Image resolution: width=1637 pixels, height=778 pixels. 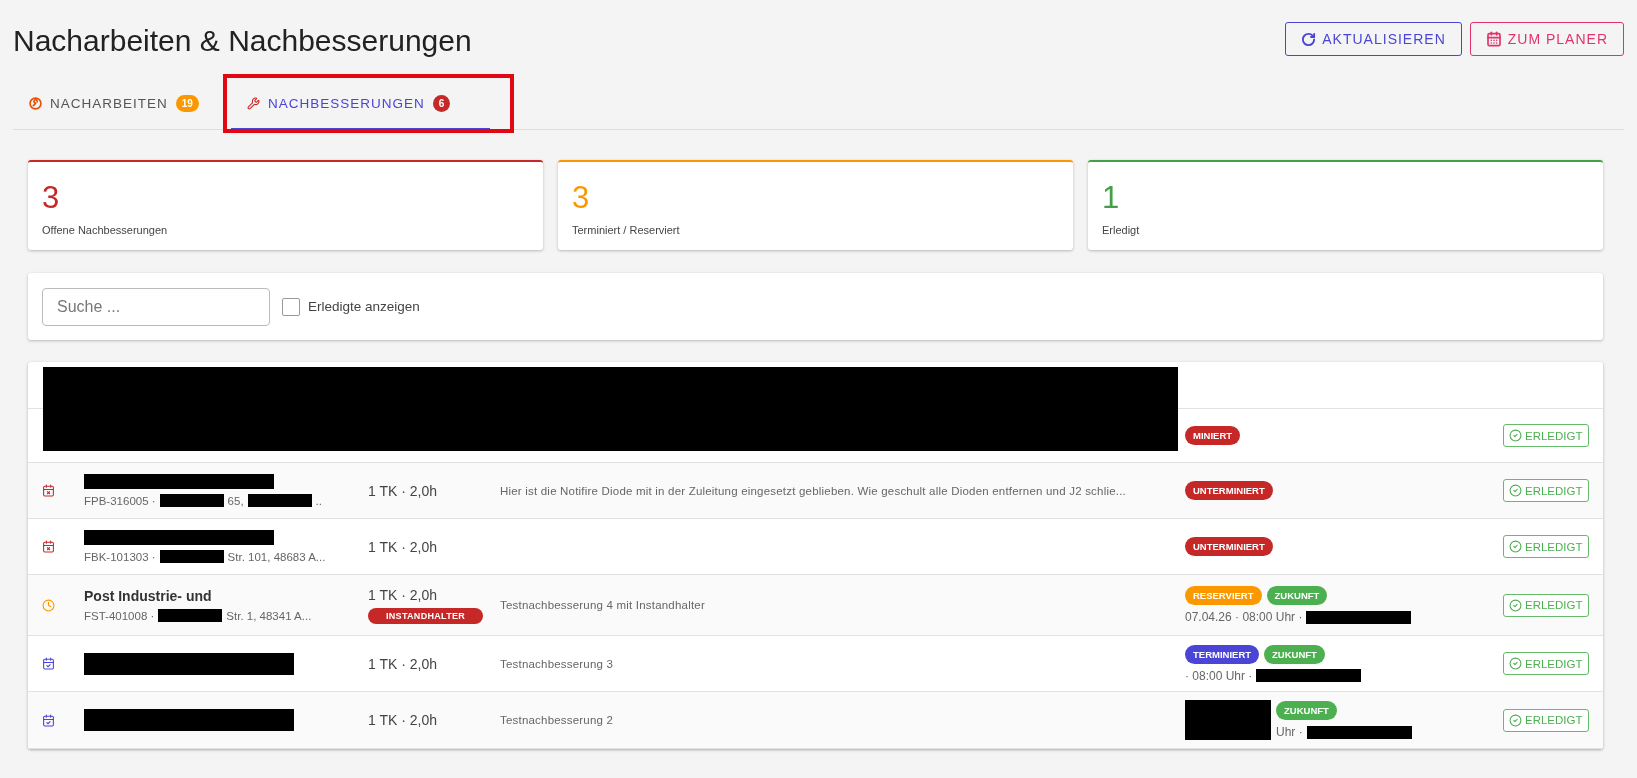 What do you see at coordinates (1223, 595) in the screenshot?
I see `status-badge: RESERVIERT` at bounding box center [1223, 595].